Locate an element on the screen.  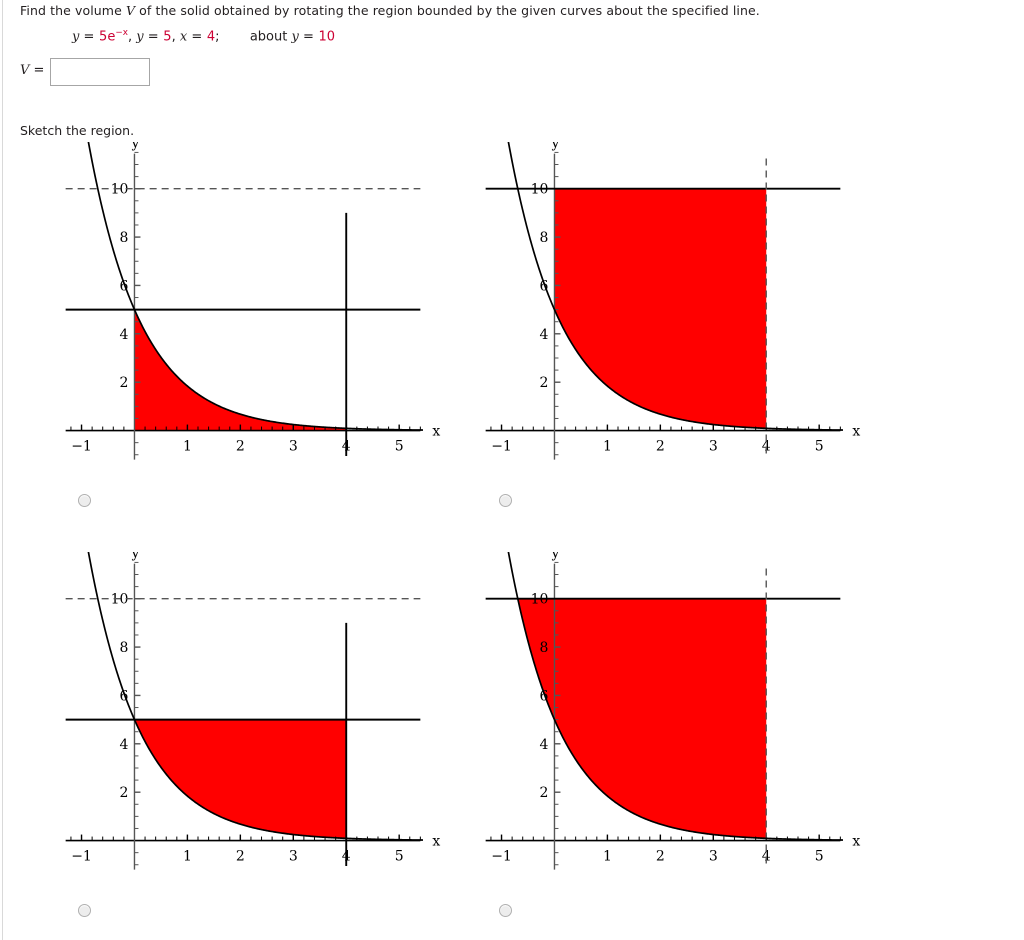
eq-y3: y is located at coordinates (295, 37).